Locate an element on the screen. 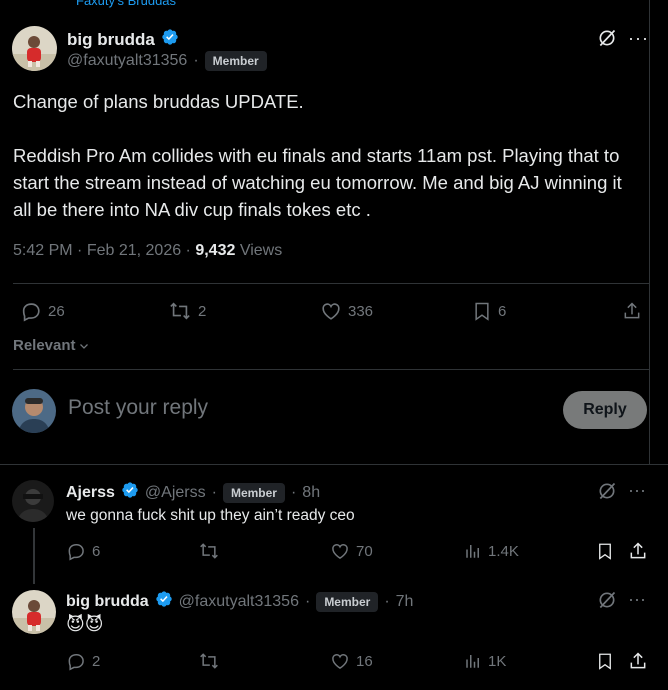  author-avatar is located at coordinates (34, 48).